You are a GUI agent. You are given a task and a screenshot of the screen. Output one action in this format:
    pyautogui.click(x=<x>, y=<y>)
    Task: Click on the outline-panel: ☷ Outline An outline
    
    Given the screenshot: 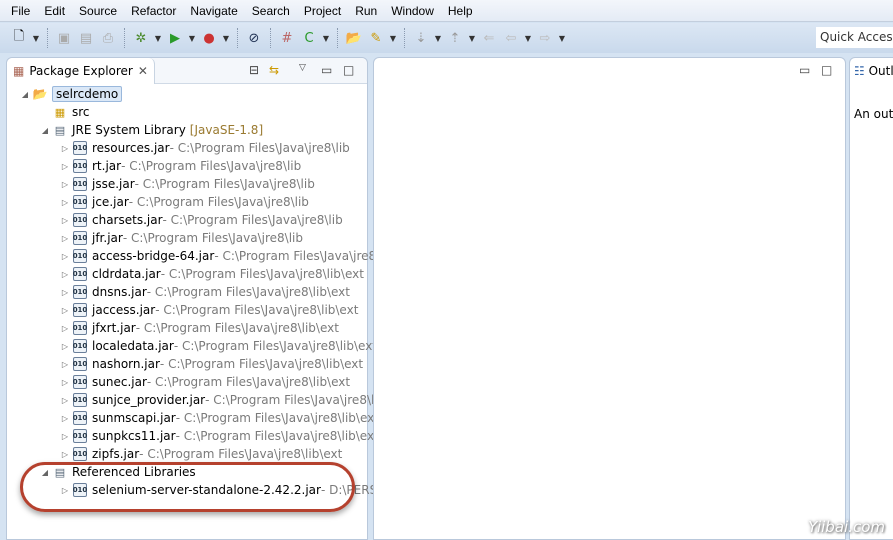 What is the action you would take?
    pyautogui.click(x=871, y=298)
    